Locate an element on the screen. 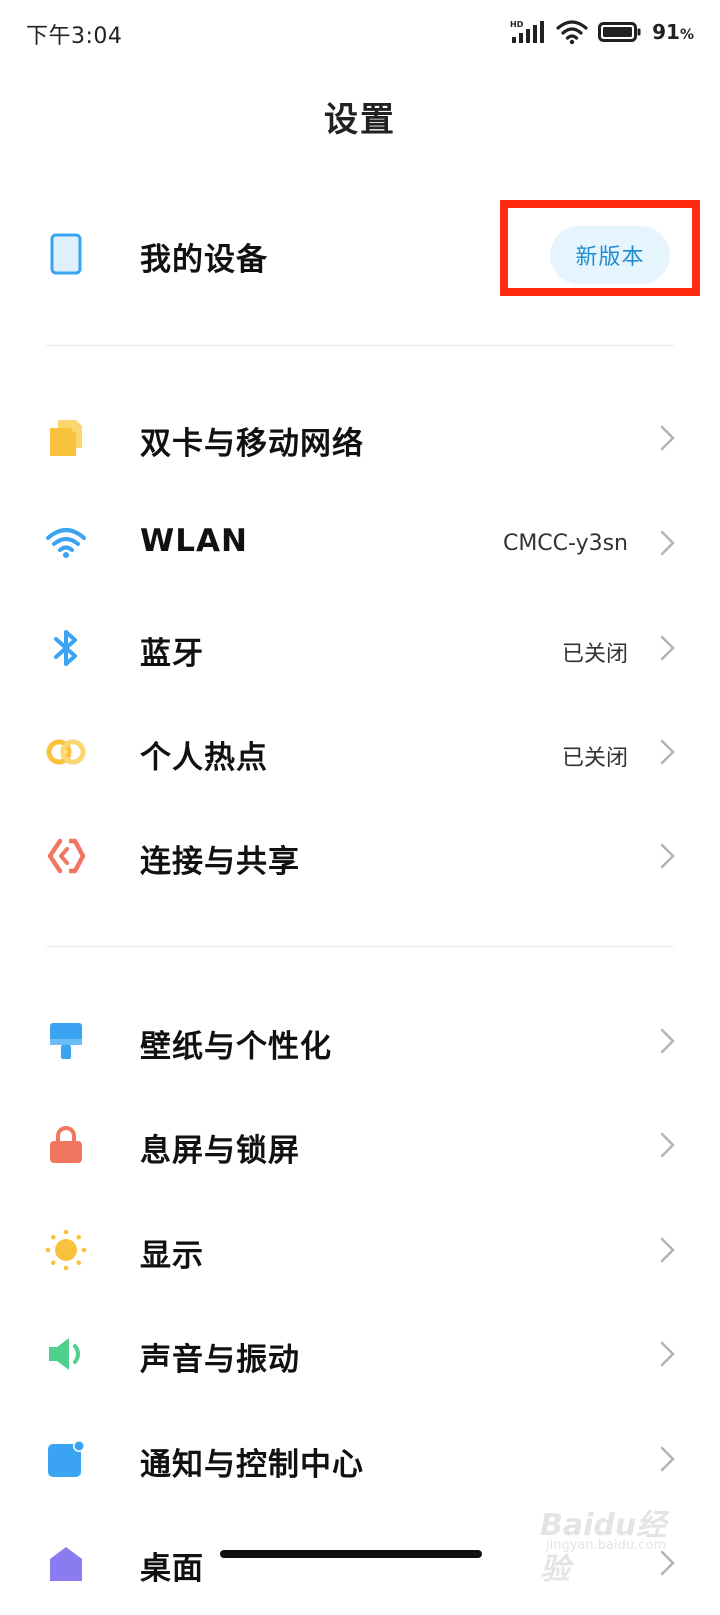  lock-screen-label: 息屏与锁屏 is located at coordinates (220, 1151).